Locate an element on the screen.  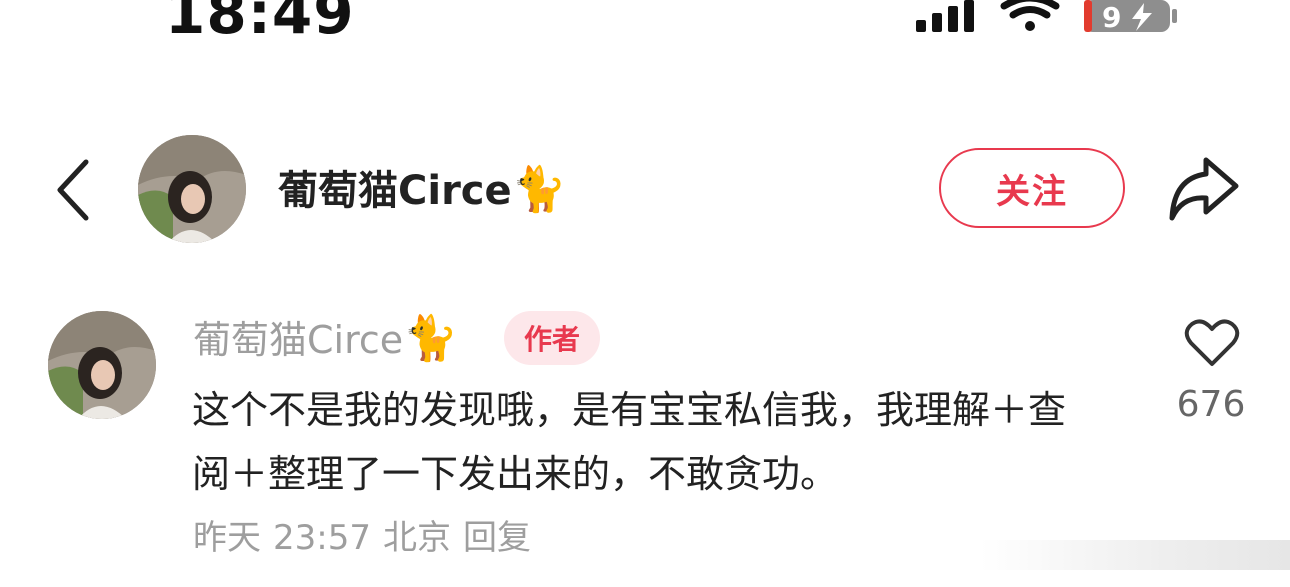
like-button is located at coordinates (1212, 343).